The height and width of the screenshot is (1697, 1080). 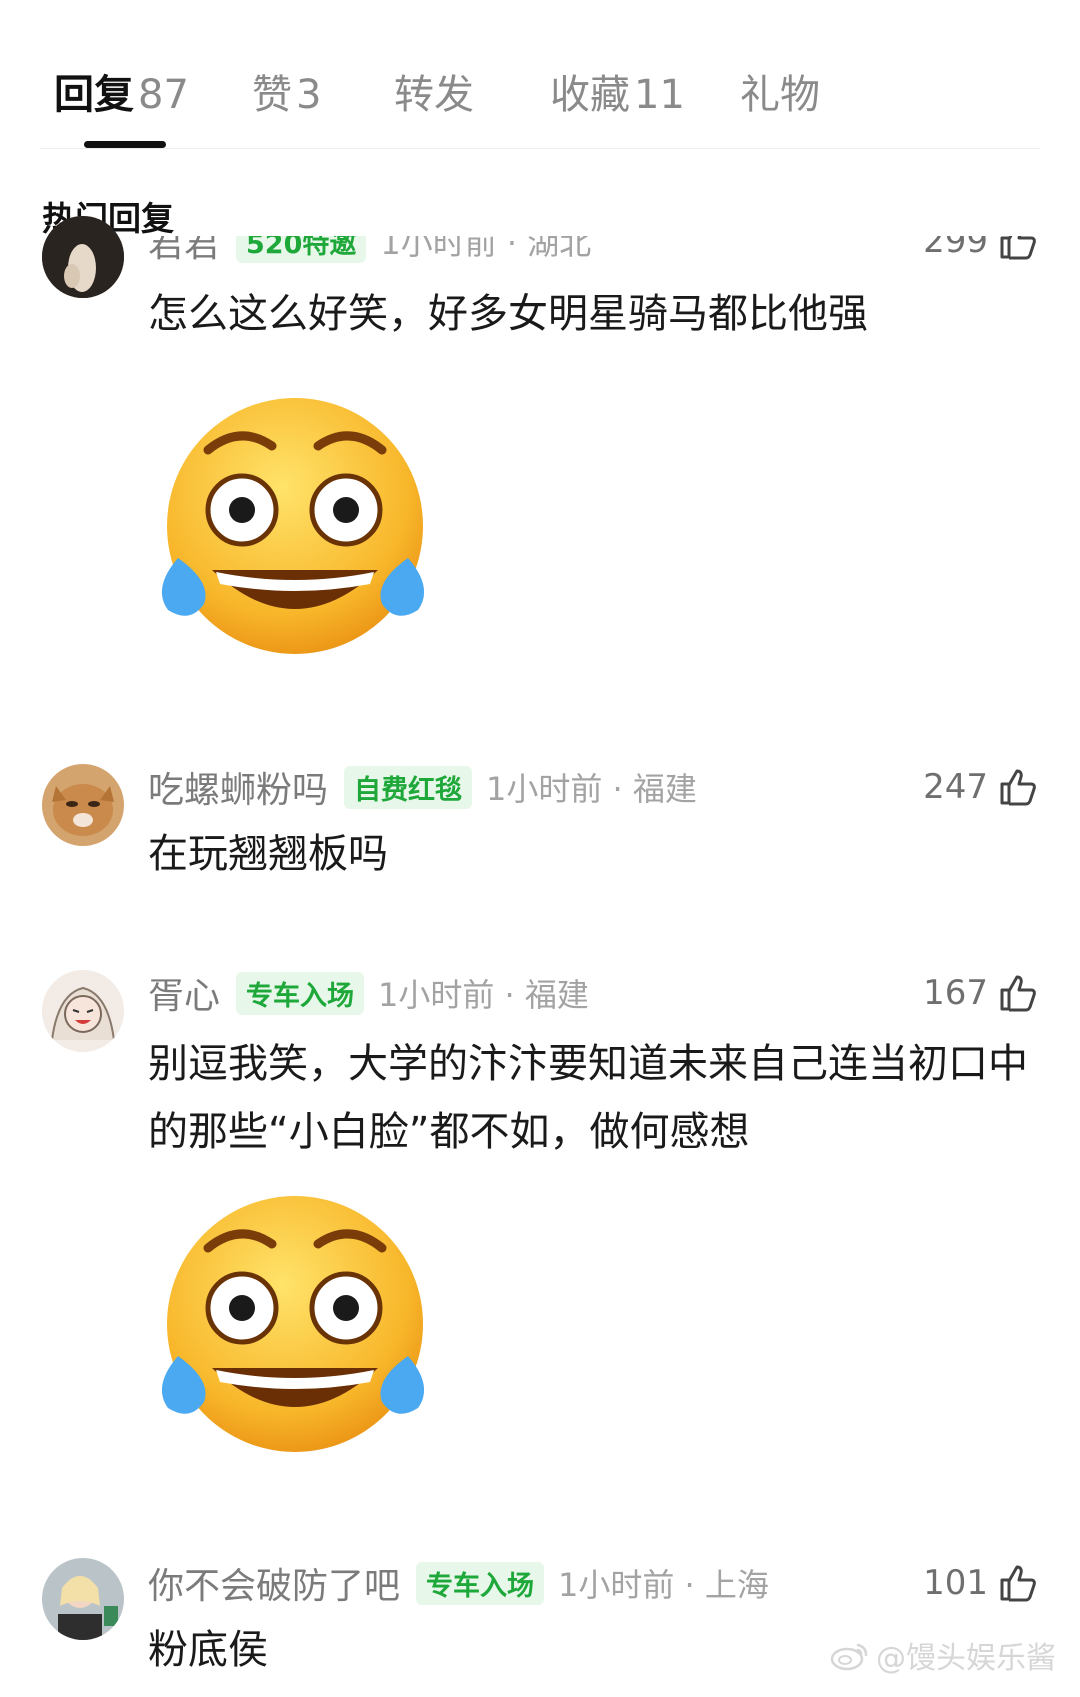 I want to click on comment-meta: 1小时前 · 湖北, so click(x=486, y=249).